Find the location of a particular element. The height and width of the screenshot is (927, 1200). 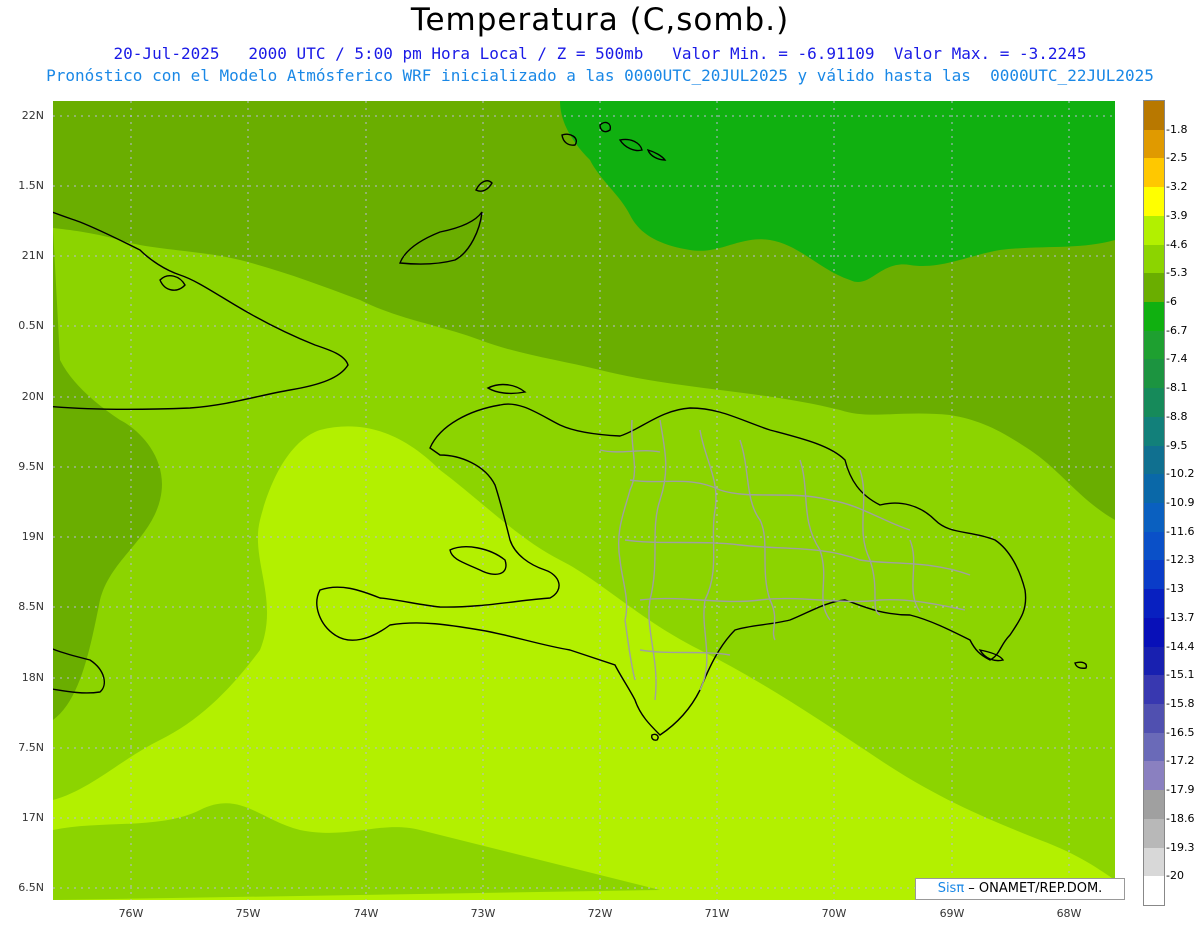

legend-label: -13 is located at coordinates (1175, 589).